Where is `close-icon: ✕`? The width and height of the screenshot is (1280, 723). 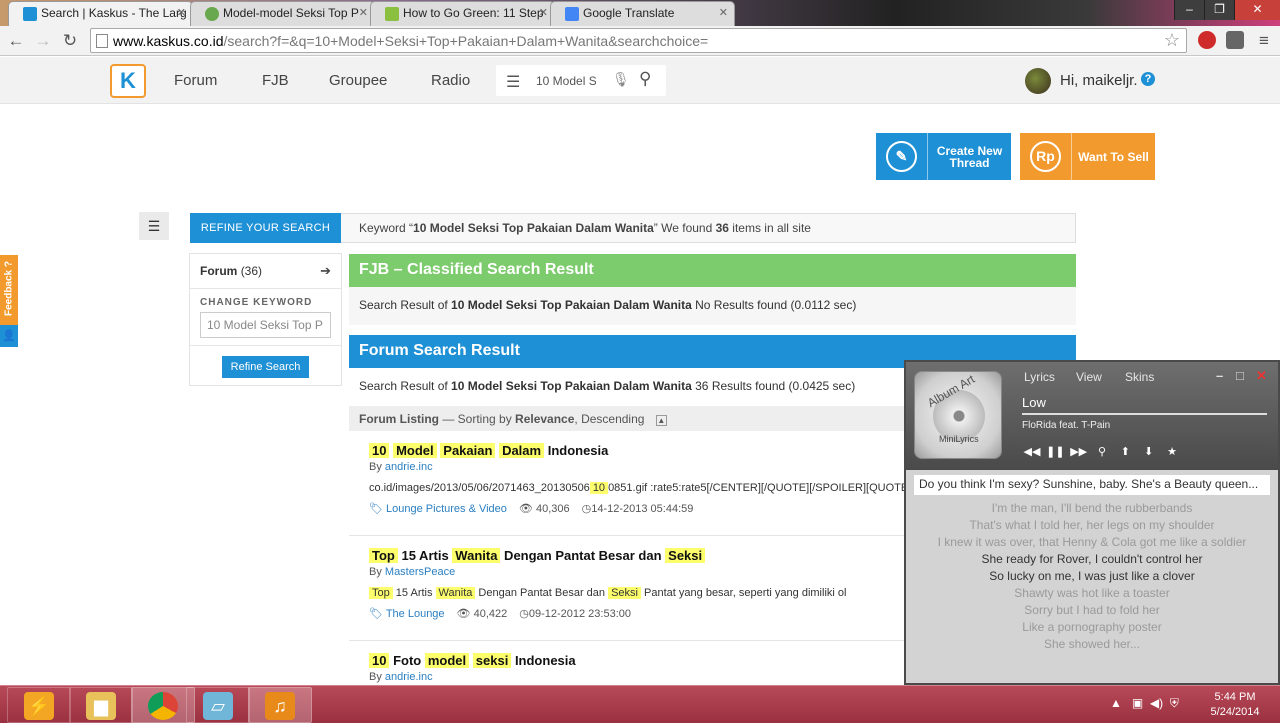
close-icon: ✕ is located at coordinates (1261, 376).